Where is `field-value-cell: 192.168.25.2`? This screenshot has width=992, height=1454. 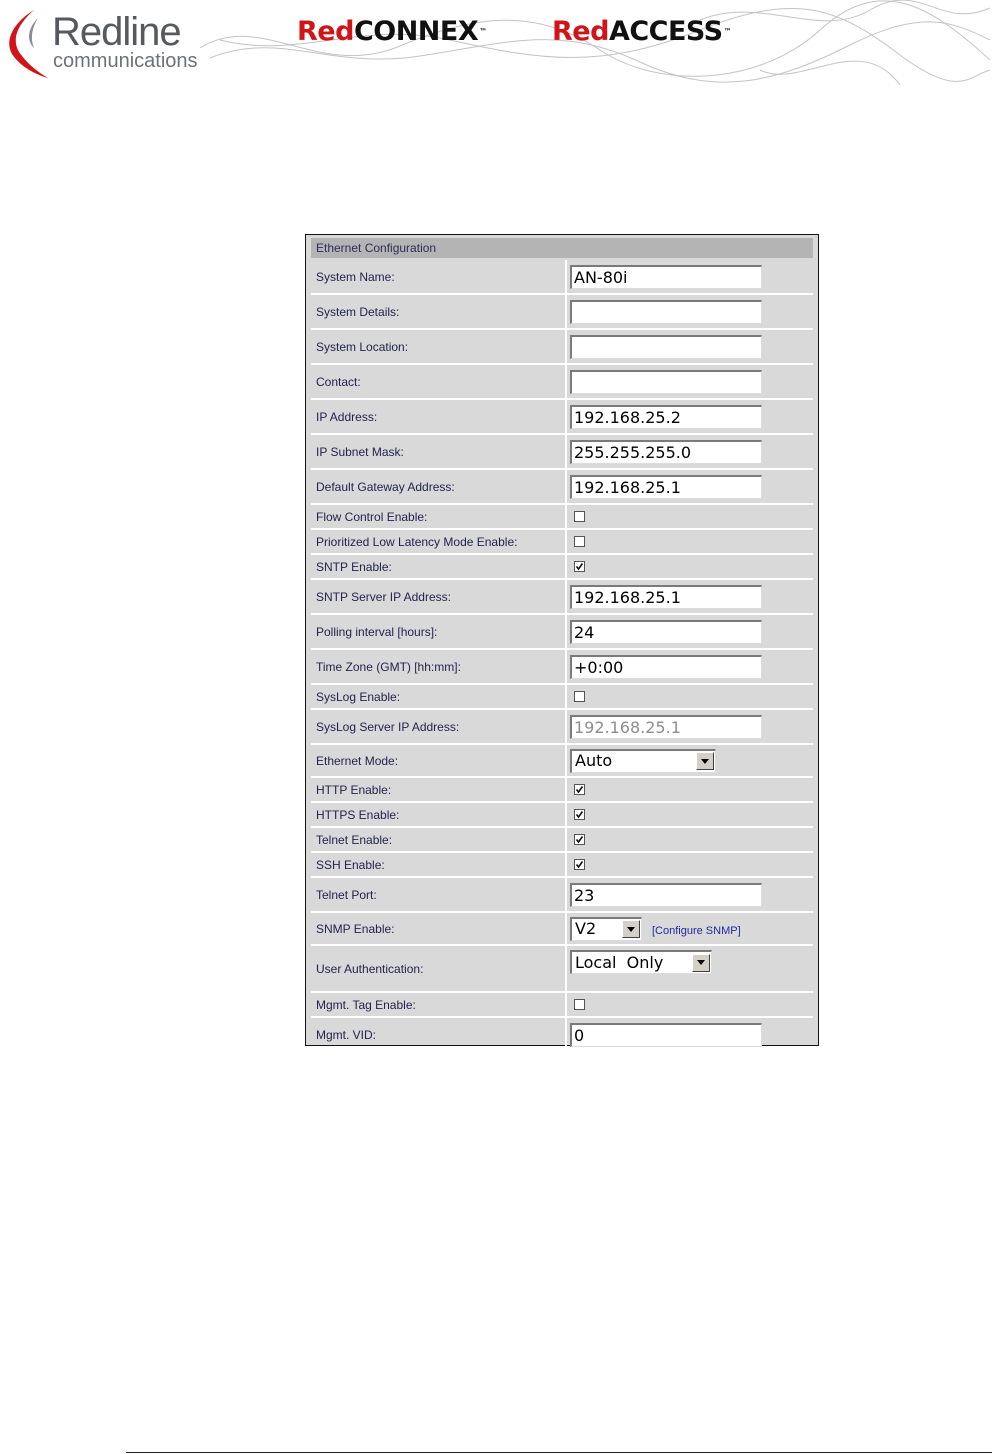
field-value-cell: 192.168.25.2 is located at coordinates (690, 416).